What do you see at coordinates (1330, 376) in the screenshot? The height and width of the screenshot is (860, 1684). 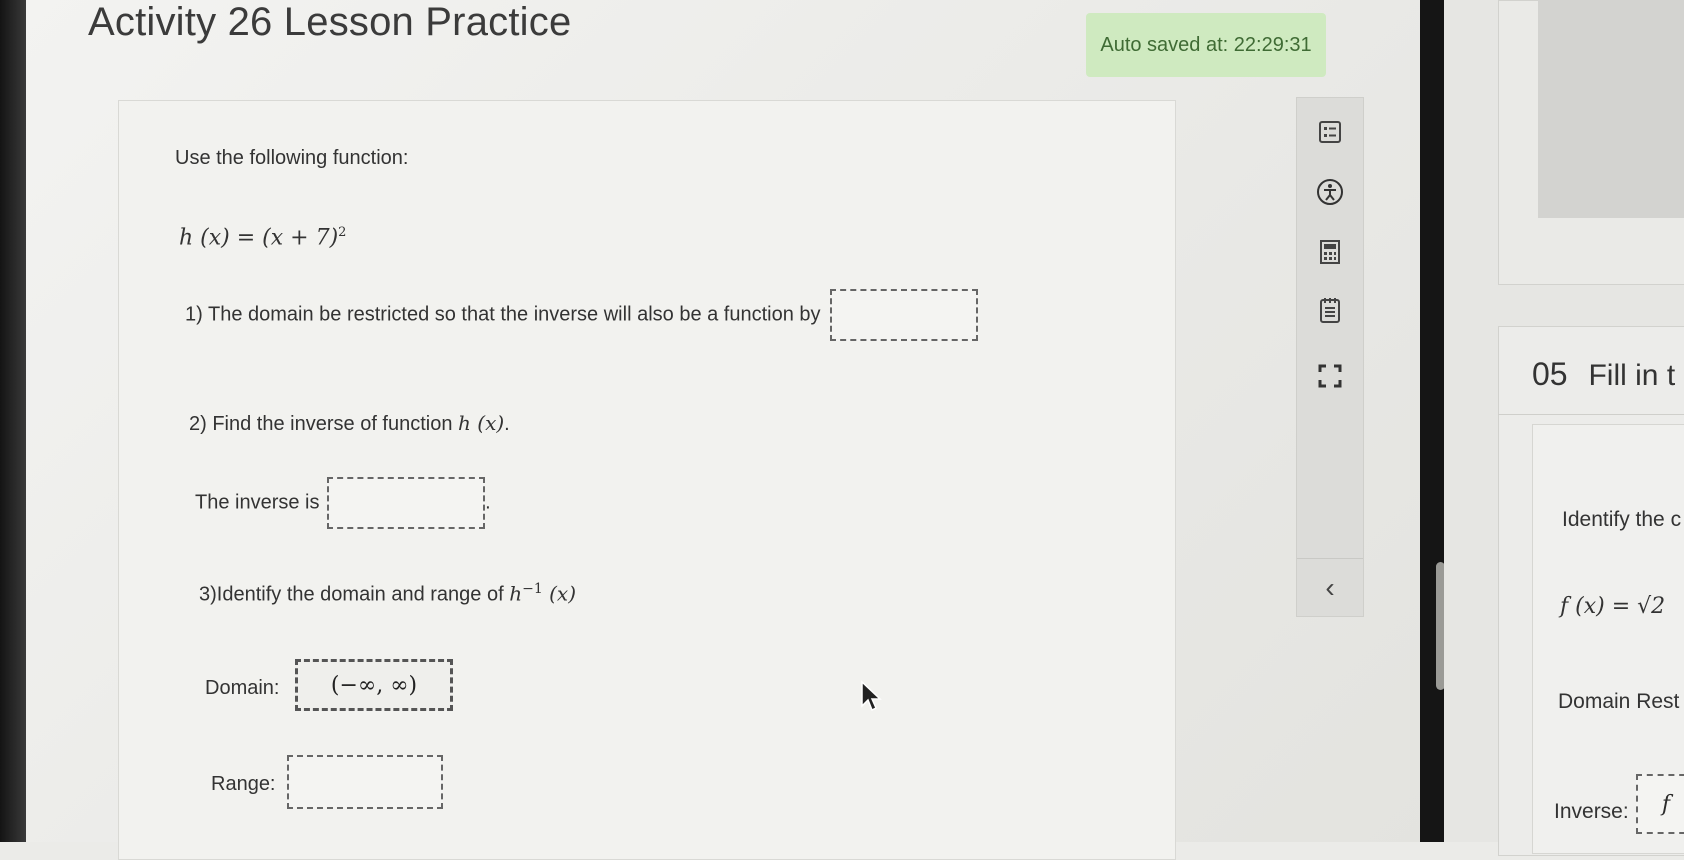 I see `fullscreen-icon` at bounding box center [1330, 376].